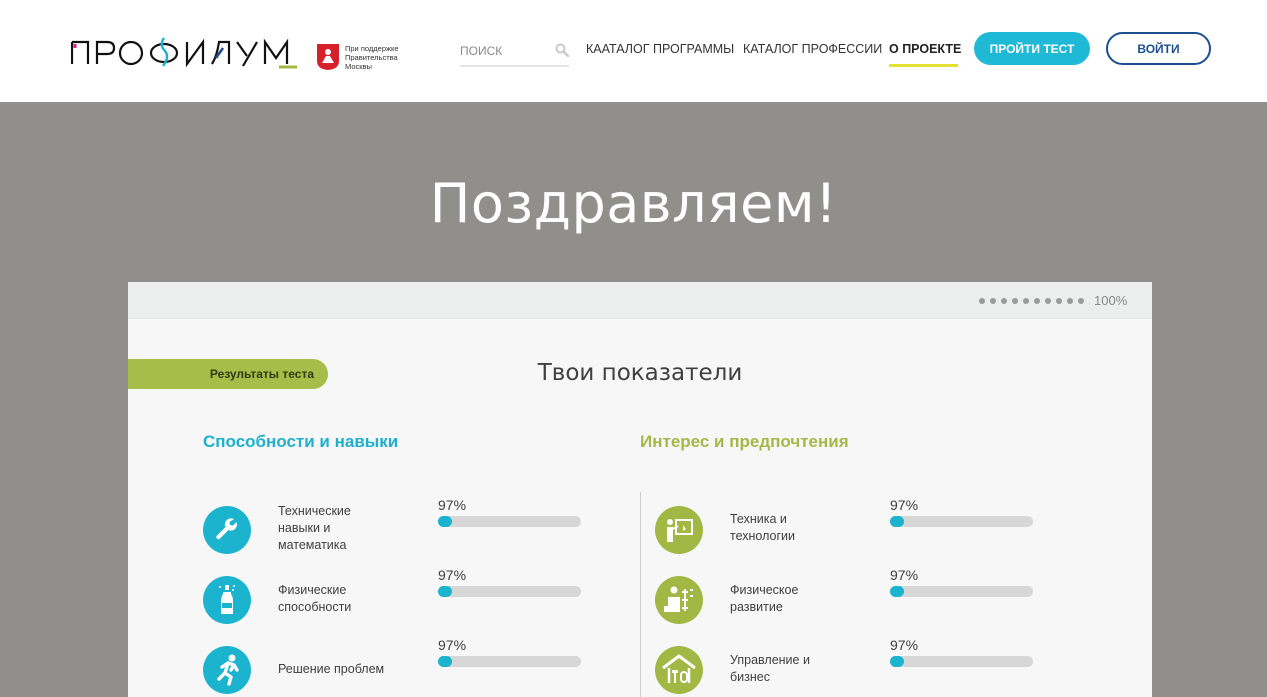 The height and width of the screenshot is (697, 1267). What do you see at coordinates (227, 670) in the screenshot?
I see `runner-icon` at bounding box center [227, 670].